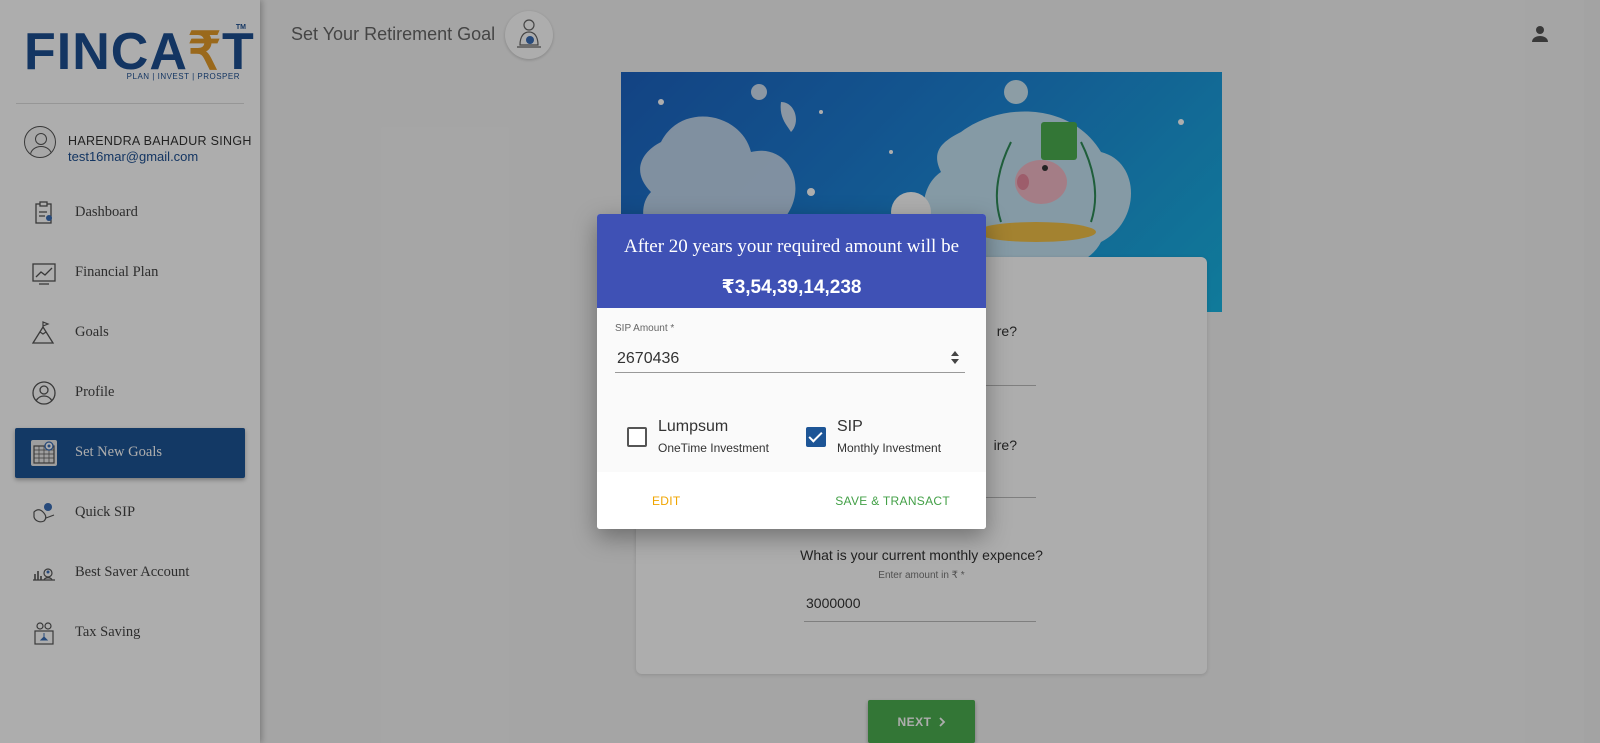  I want to click on required-amount: ₹3,54,39,14,238, so click(791, 287).